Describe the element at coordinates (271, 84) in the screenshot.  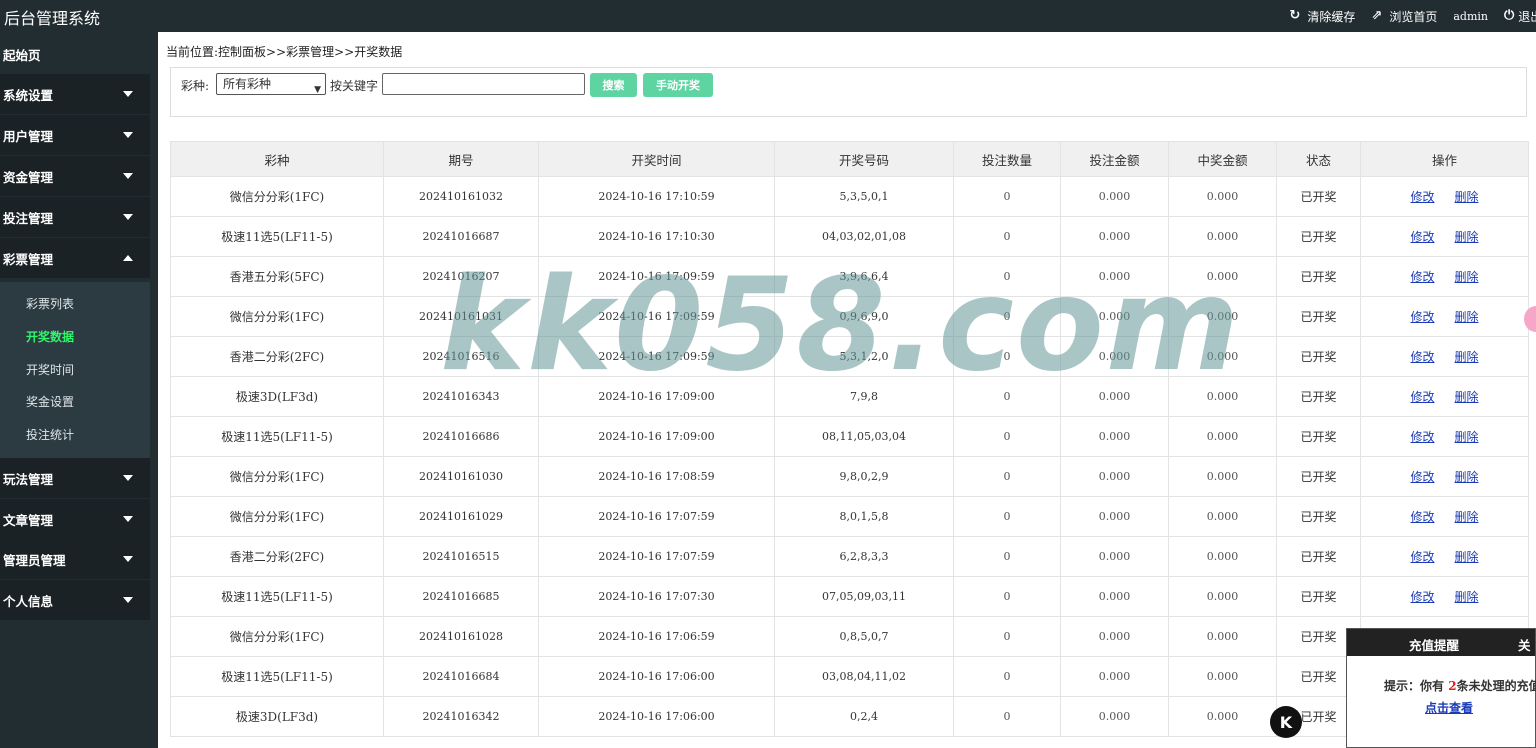
I see `lottery-type-select: 所有彩种 ▼` at that location.